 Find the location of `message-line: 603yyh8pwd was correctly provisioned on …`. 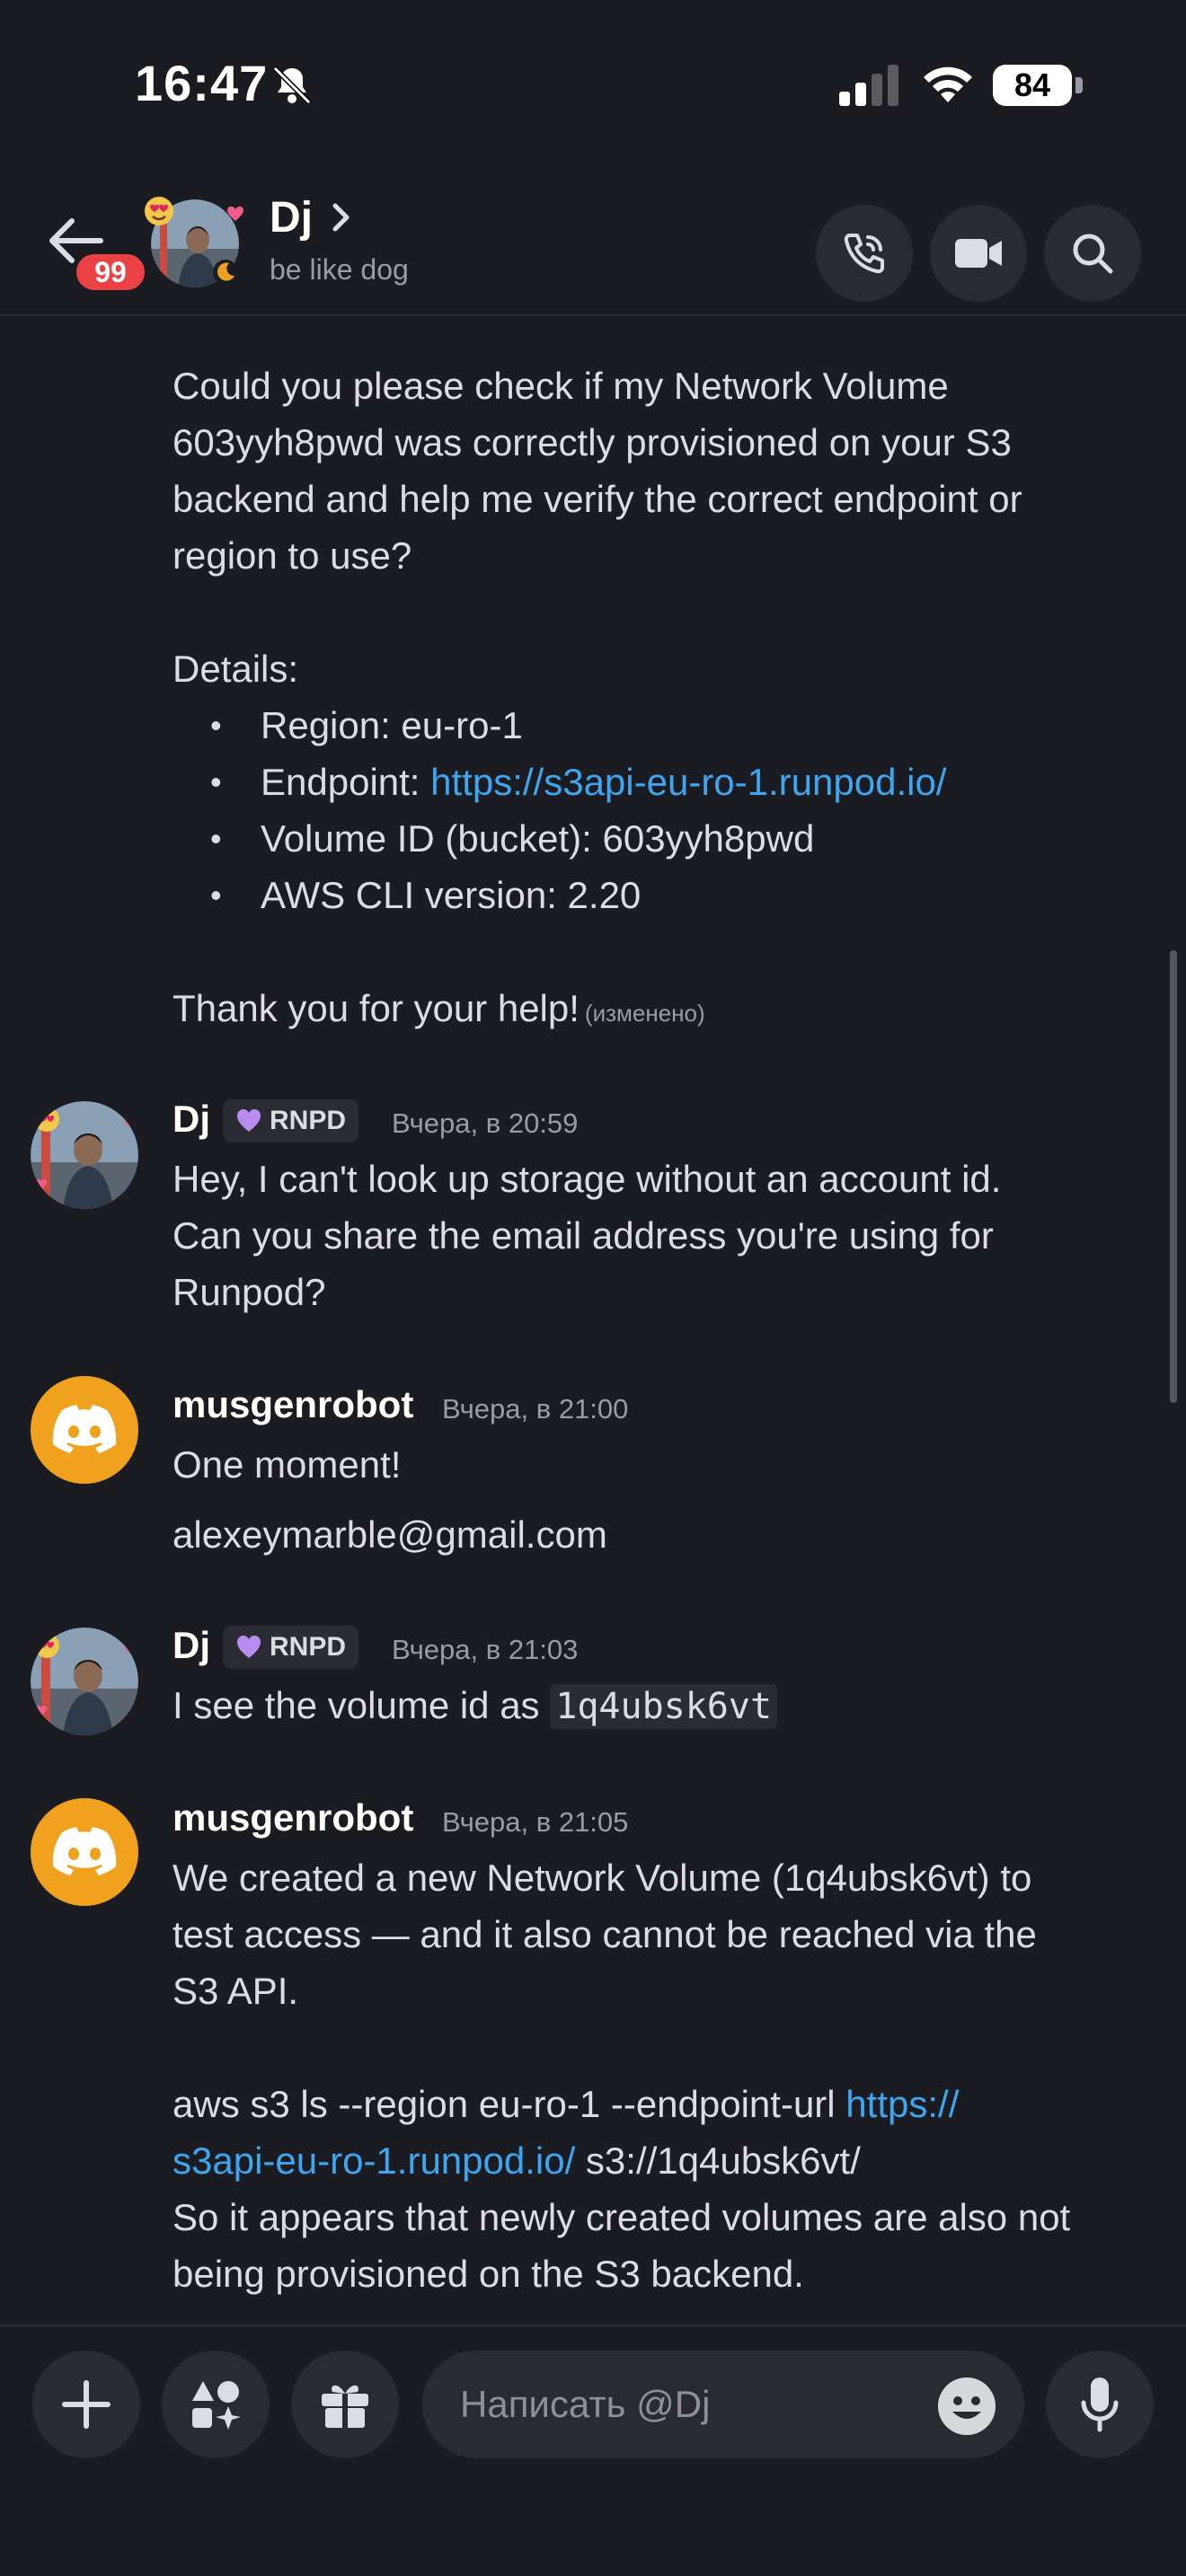

message-line: 603yyh8pwd was correctly provisioned on … is located at coordinates (592, 442).